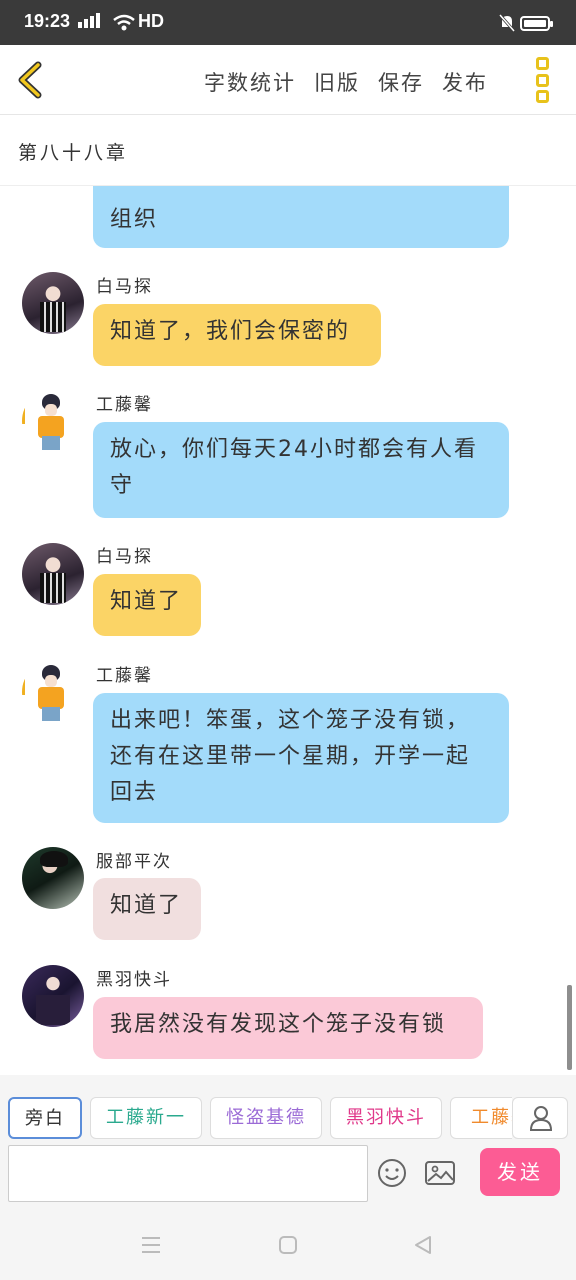  What do you see at coordinates (134, 219) in the screenshot?
I see `message-text: 组织` at bounding box center [134, 219].